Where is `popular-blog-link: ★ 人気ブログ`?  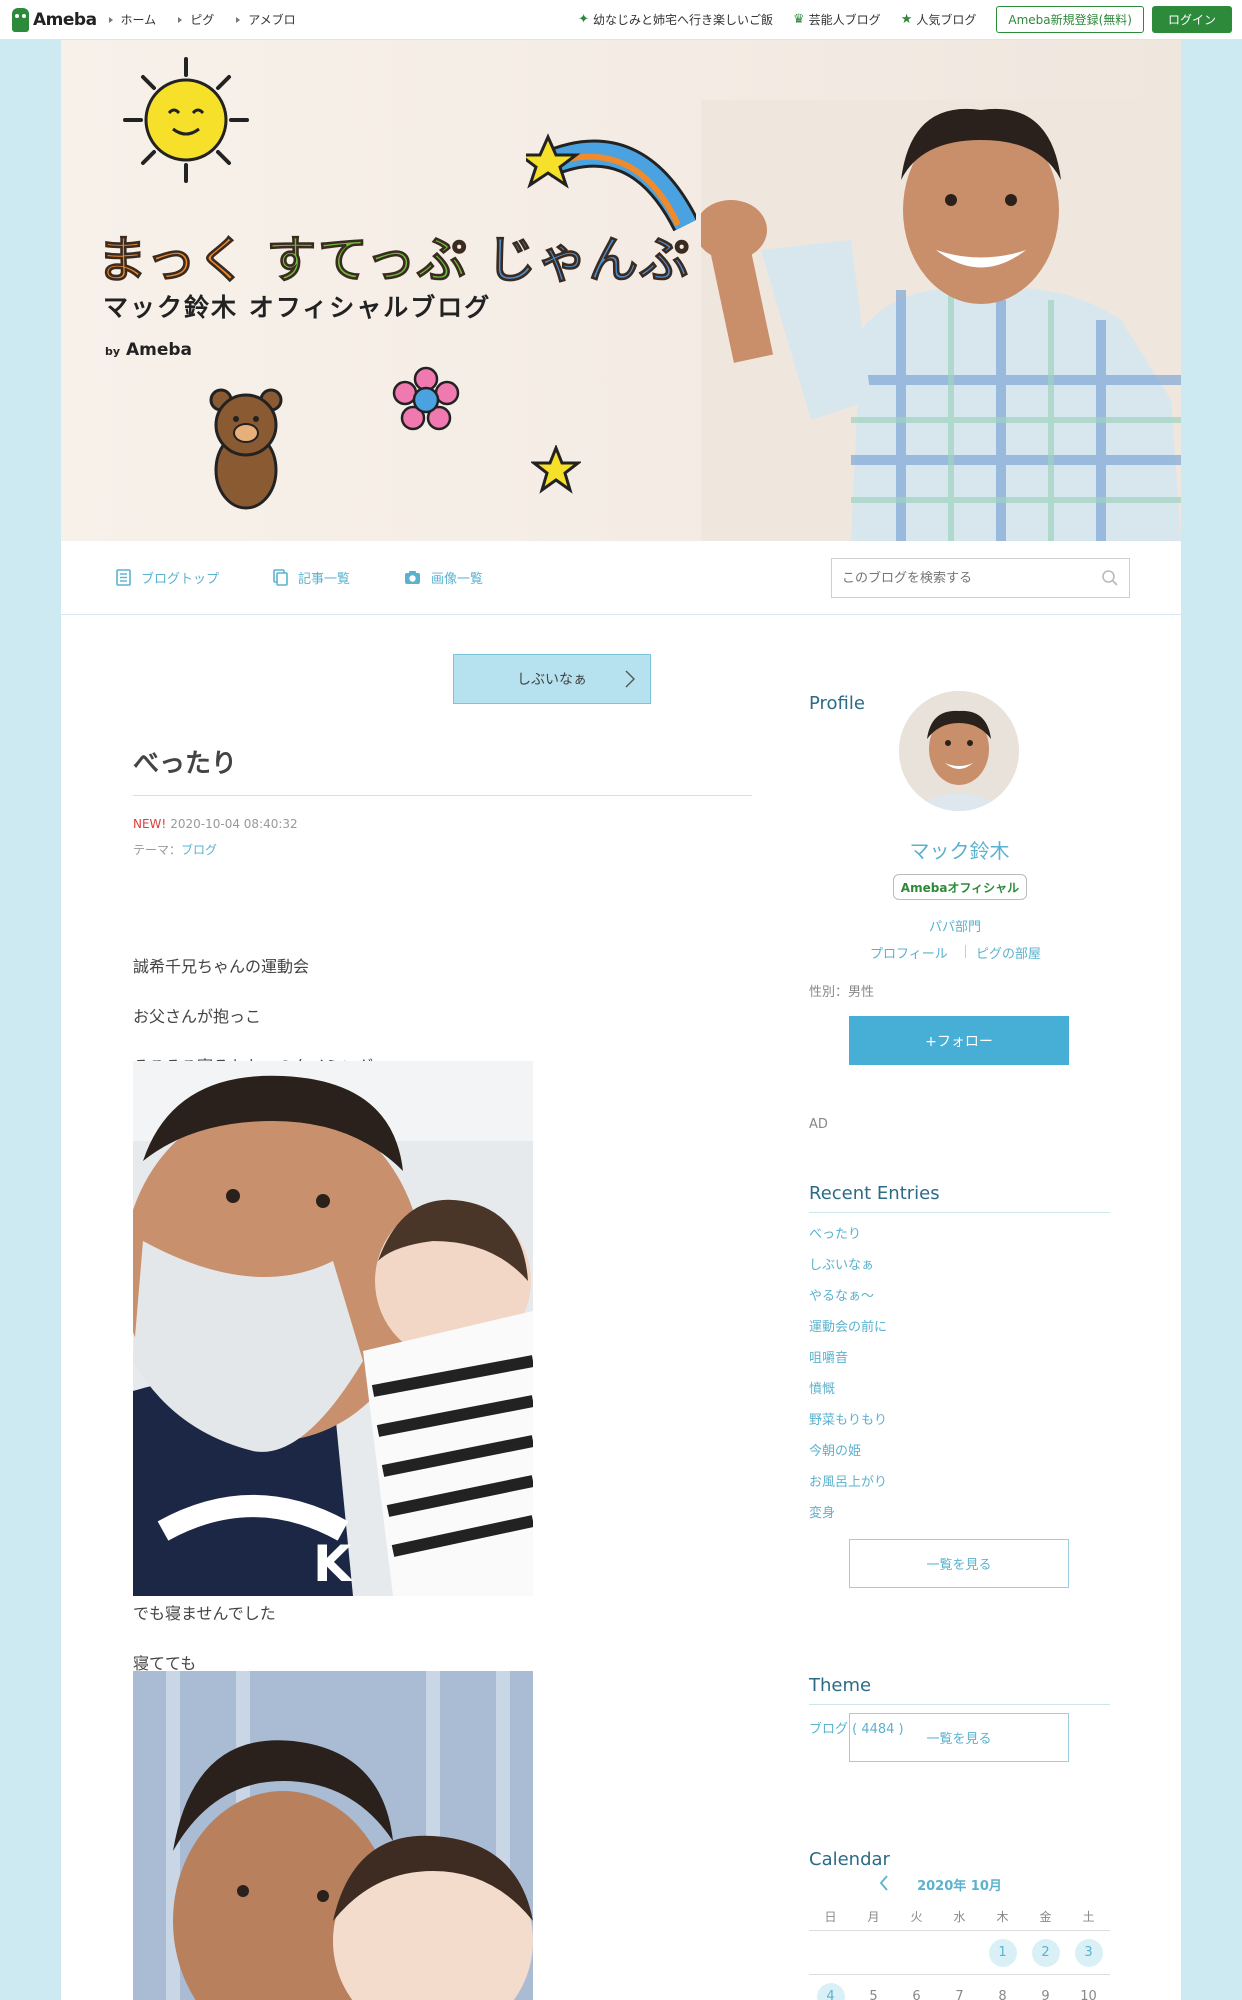 popular-blog-link: ★ 人気ブログ is located at coordinates (939, 19).